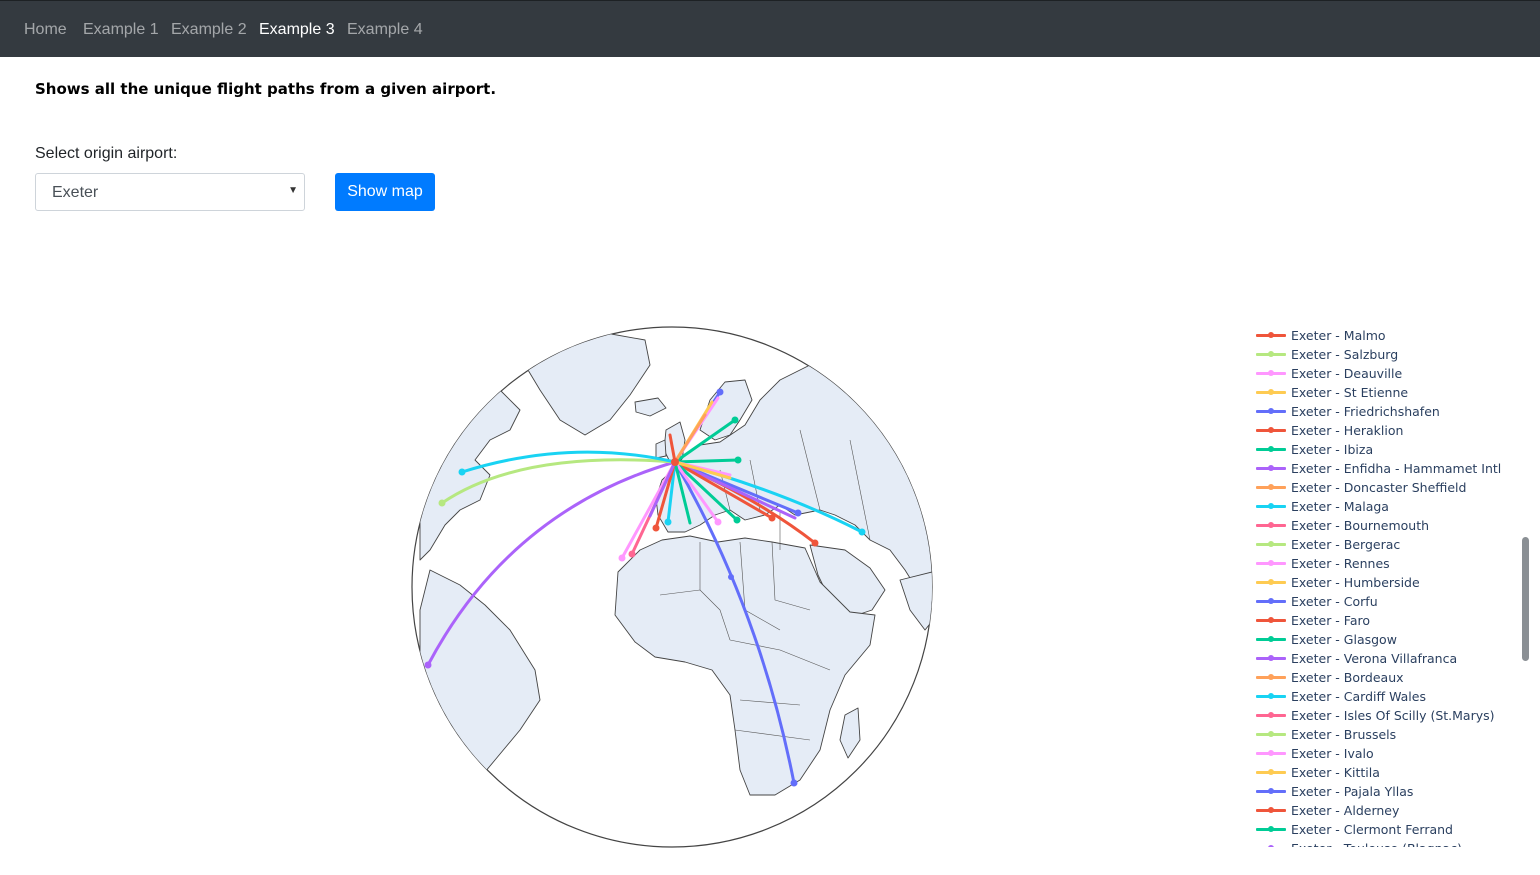  What do you see at coordinates (1340, 563) in the screenshot?
I see `legend-label: Exeter - Rennes` at bounding box center [1340, 563].